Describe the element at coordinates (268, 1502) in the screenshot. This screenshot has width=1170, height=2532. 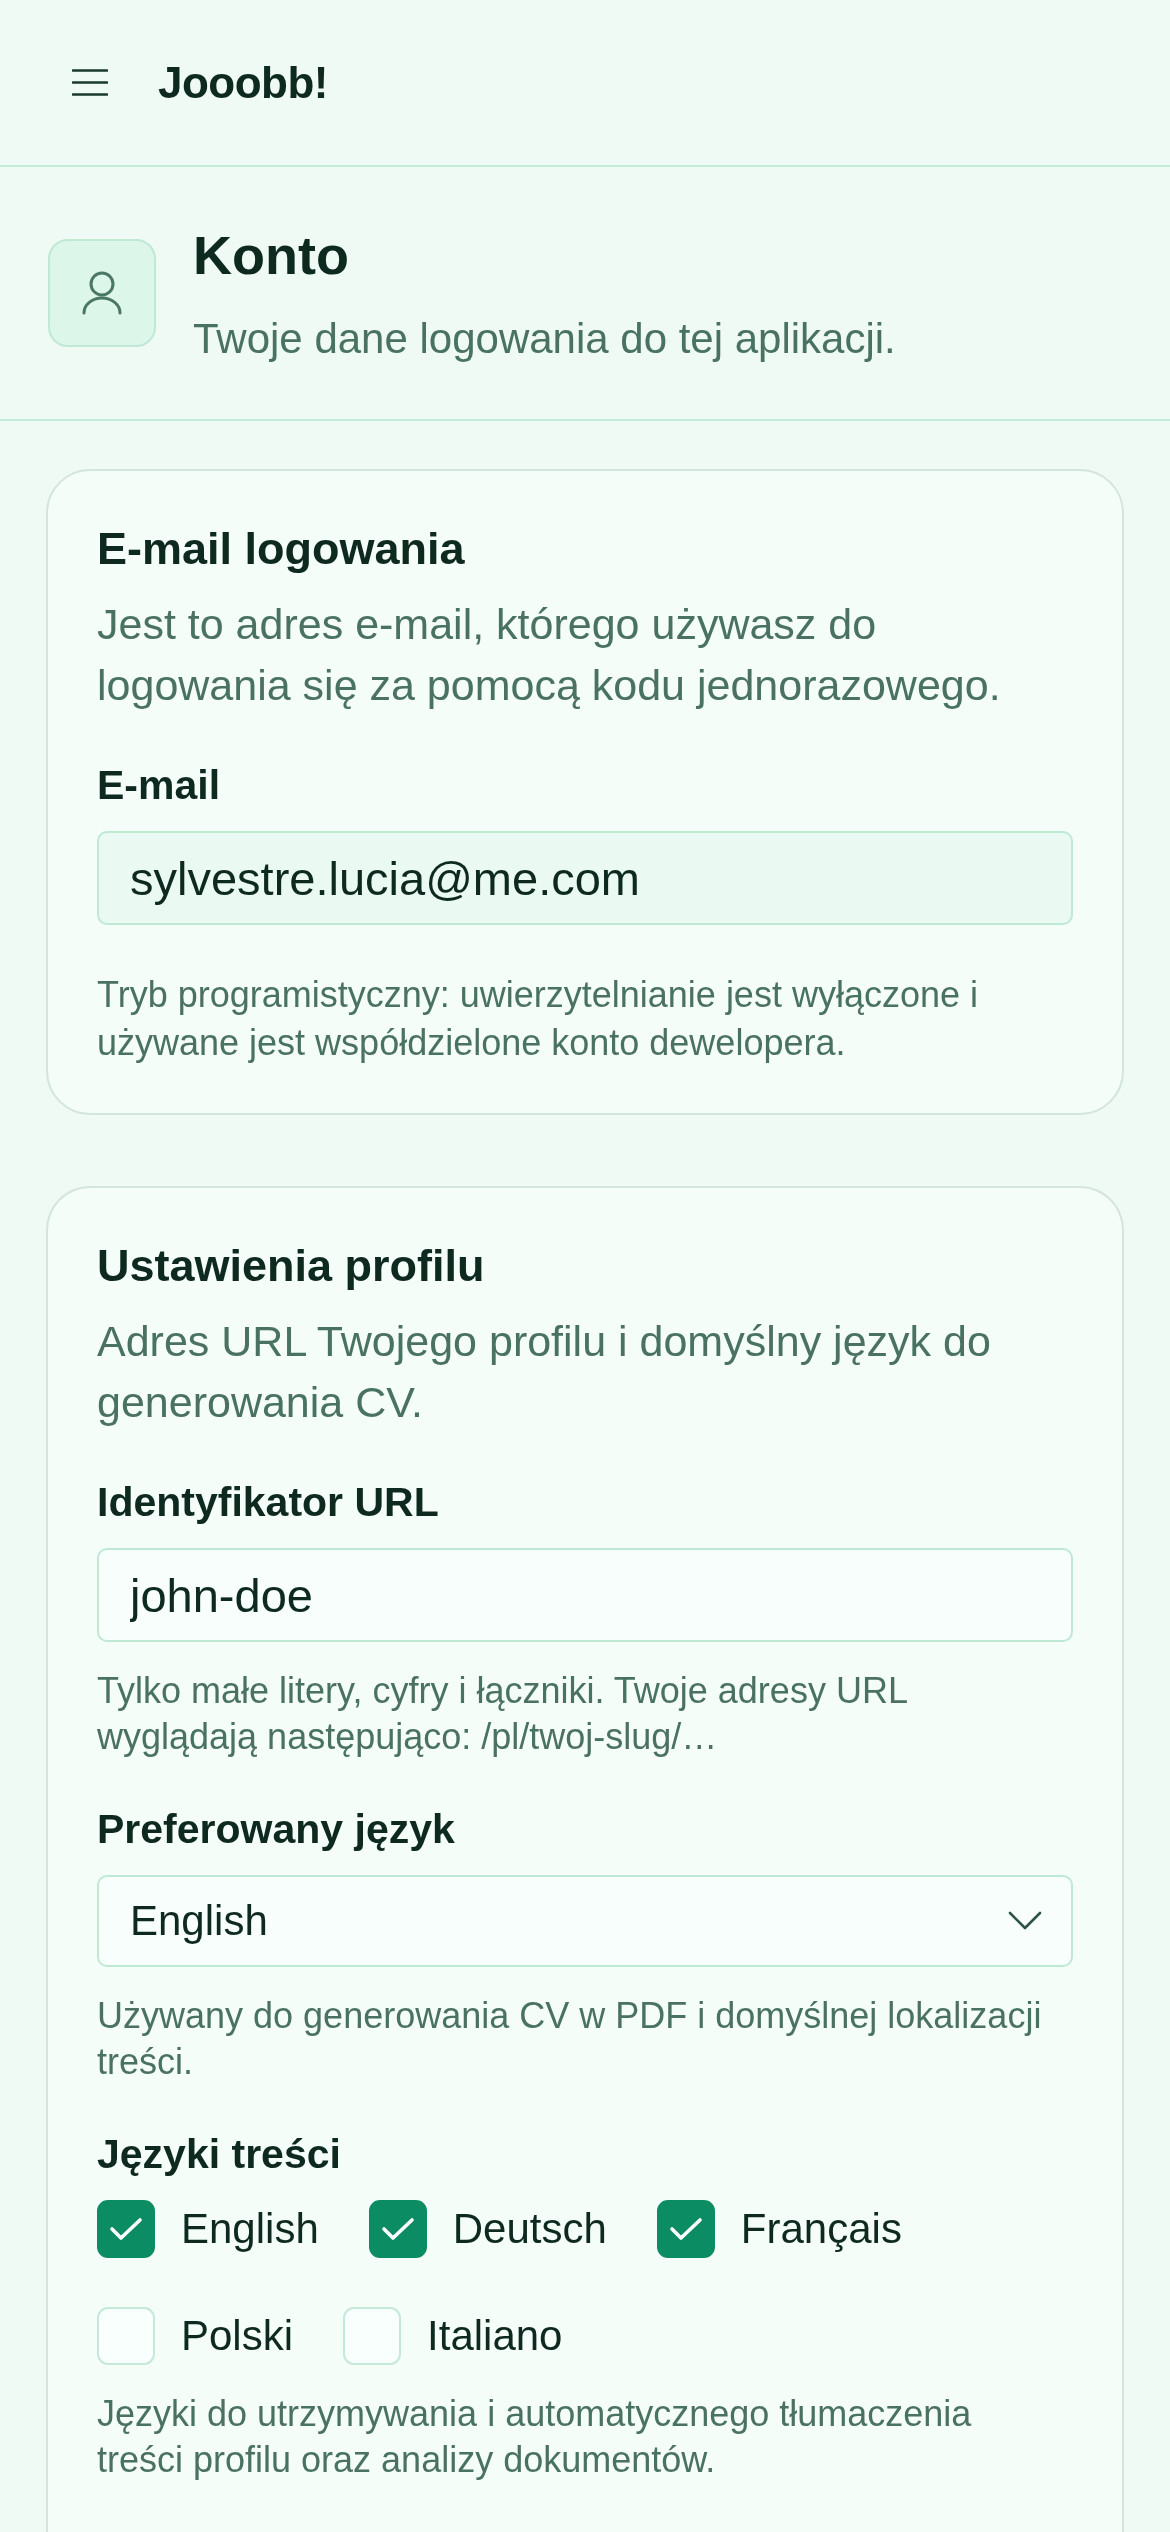
I see `field-label: Identyfikator URL` at that location.